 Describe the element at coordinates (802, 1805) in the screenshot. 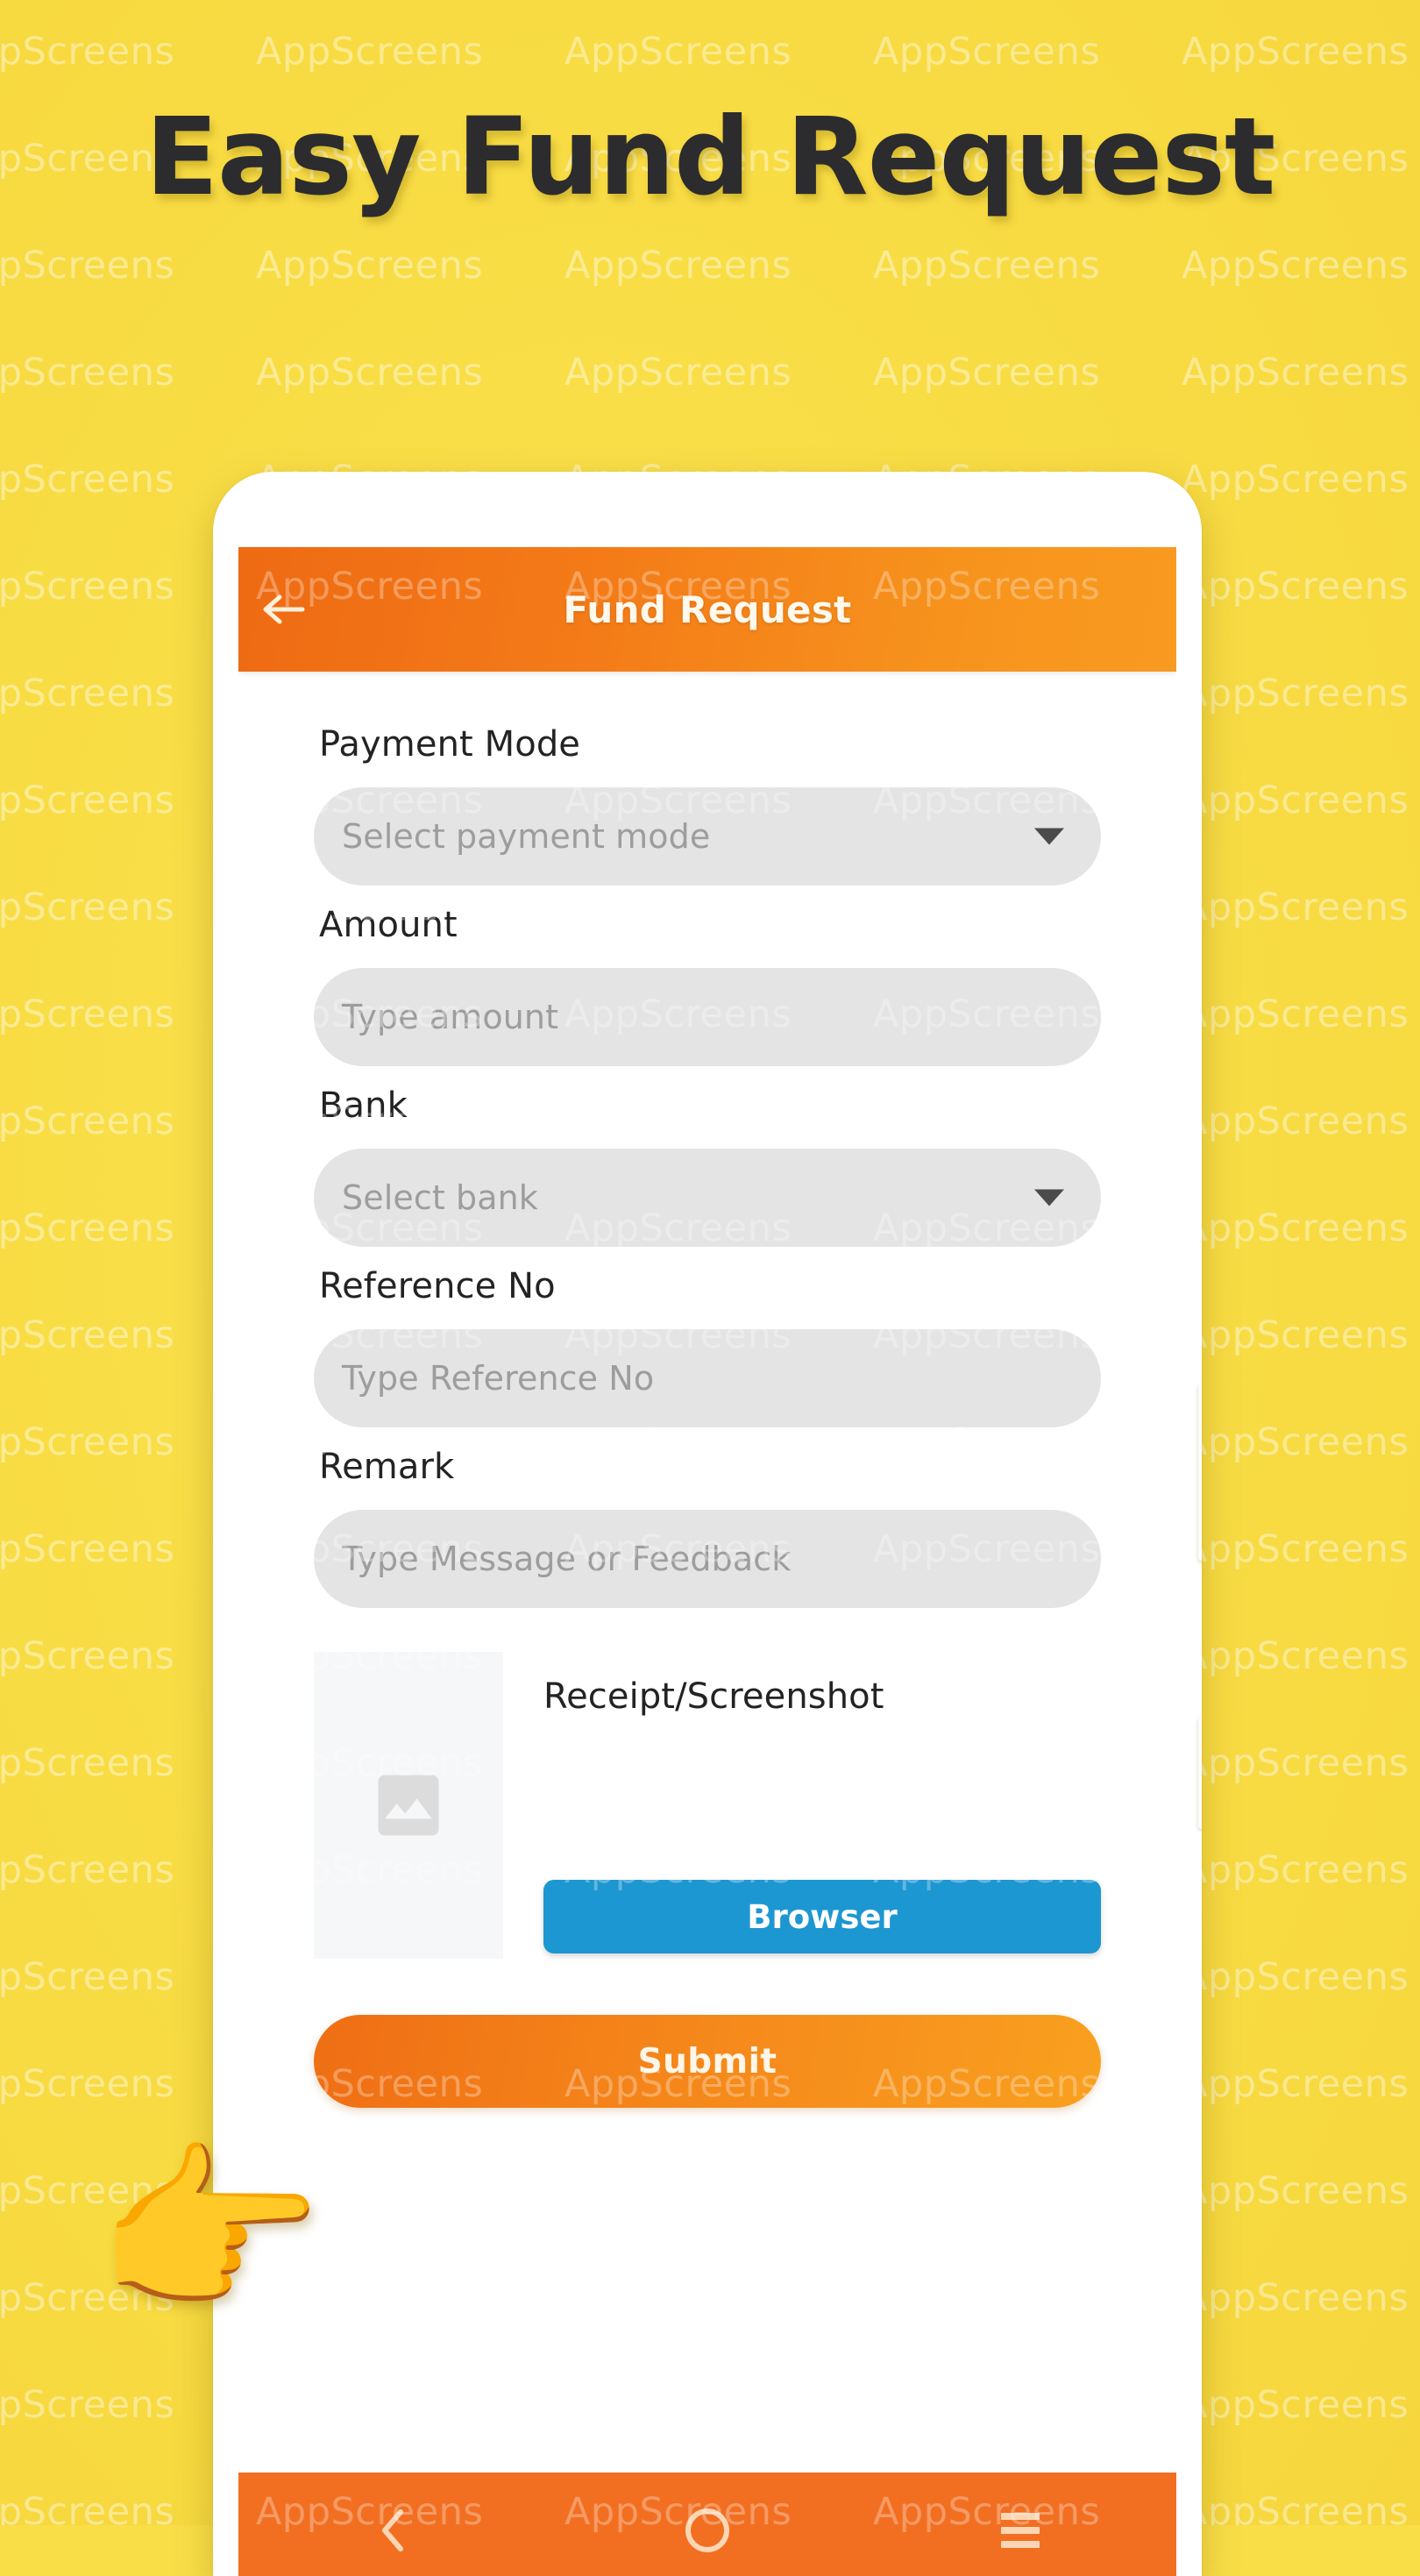

I see `receipt-right-column: Receipt/Screenshot Browser` at that location.